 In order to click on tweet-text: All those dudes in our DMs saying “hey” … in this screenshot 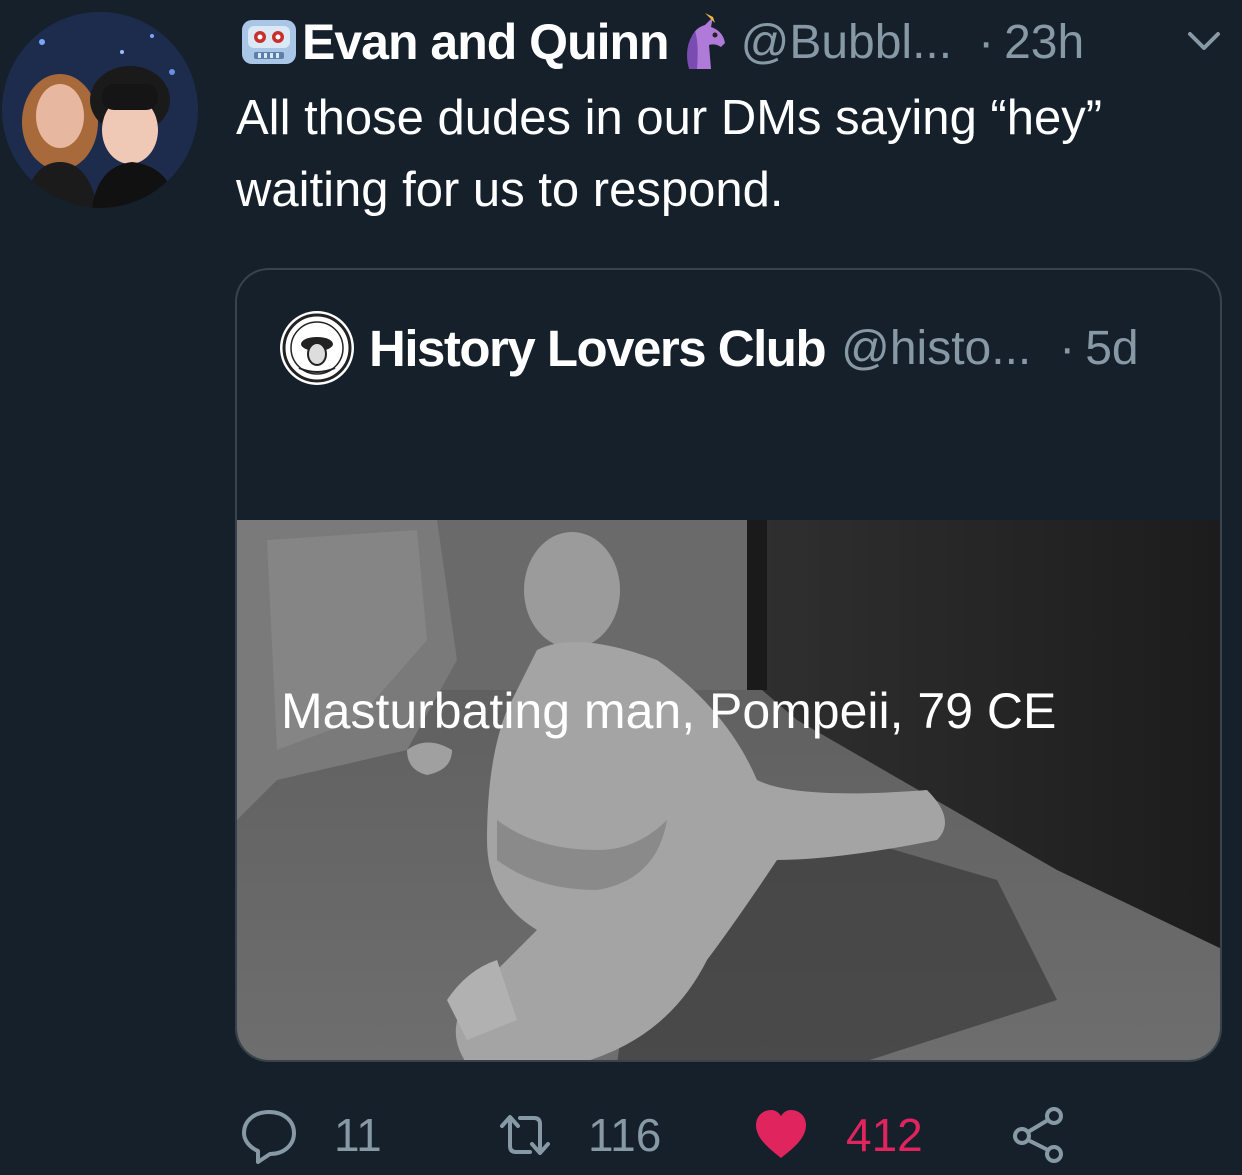, I will do `click(669, 154)`.